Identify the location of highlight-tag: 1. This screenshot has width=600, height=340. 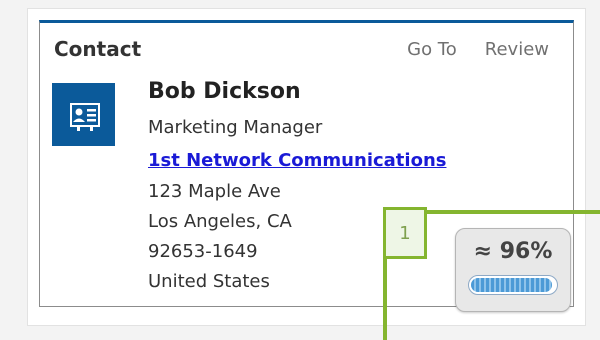
(405, 233).